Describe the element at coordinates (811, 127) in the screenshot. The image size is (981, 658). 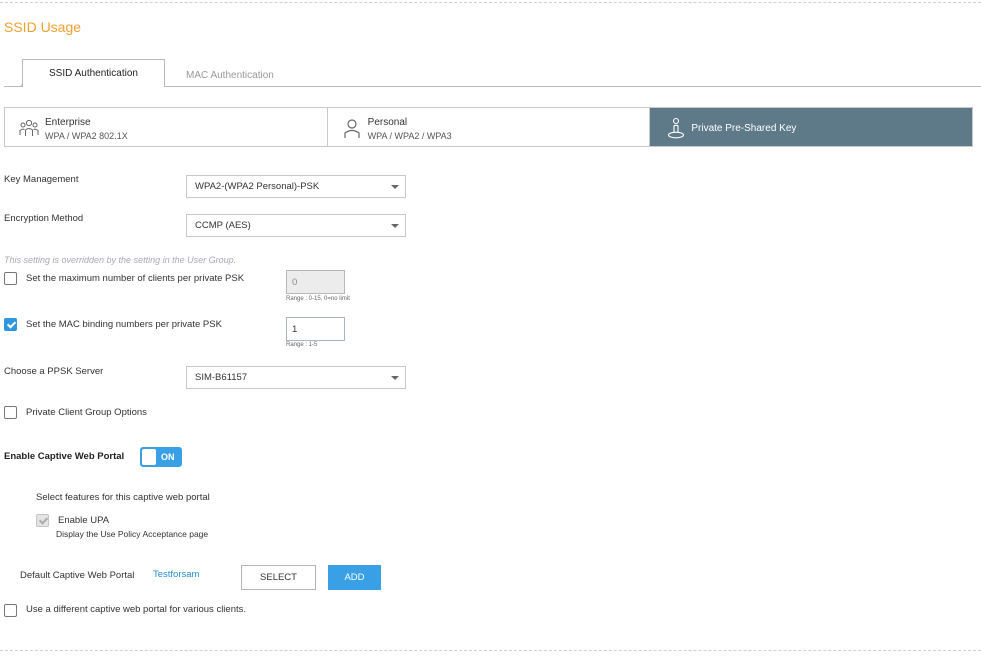
I see `auth-option-private-psk: Private Pre-Shared Key` at that location.